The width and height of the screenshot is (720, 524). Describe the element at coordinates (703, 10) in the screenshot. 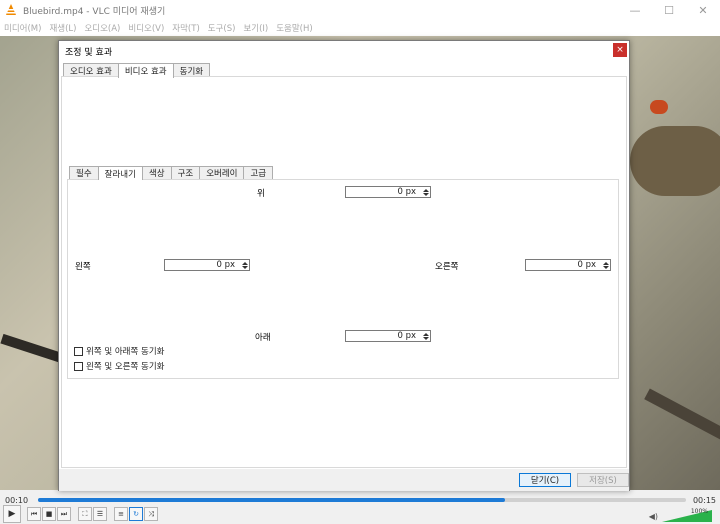

I see `close-window-button: ✕` at that location.